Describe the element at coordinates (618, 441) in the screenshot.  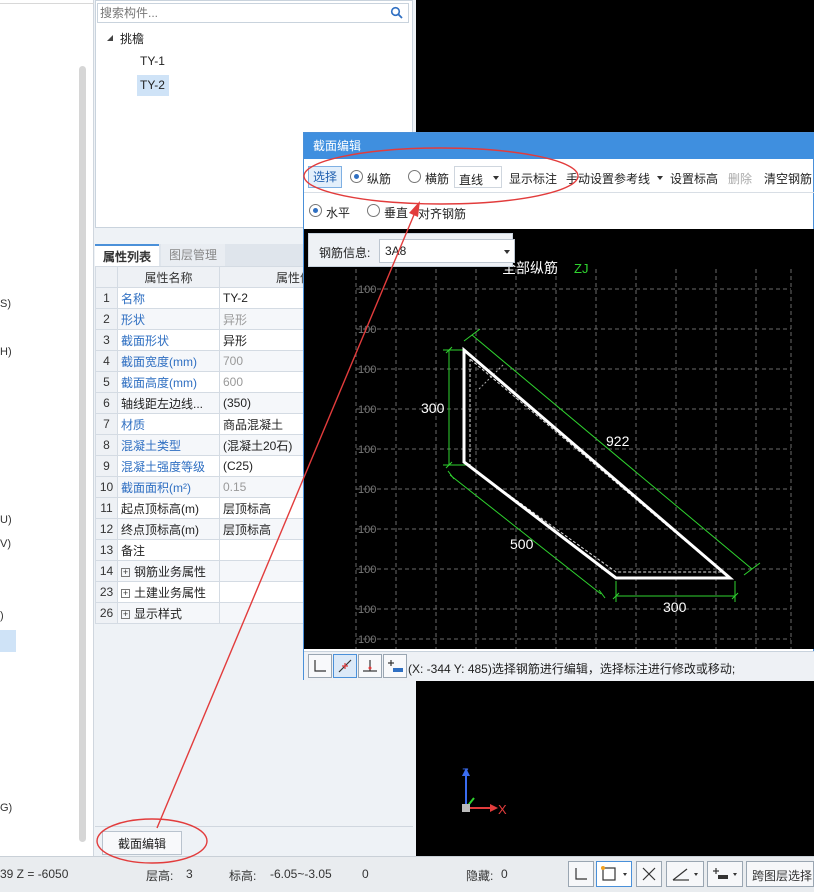
I see `dim-hypotenuse: 922` at that location.